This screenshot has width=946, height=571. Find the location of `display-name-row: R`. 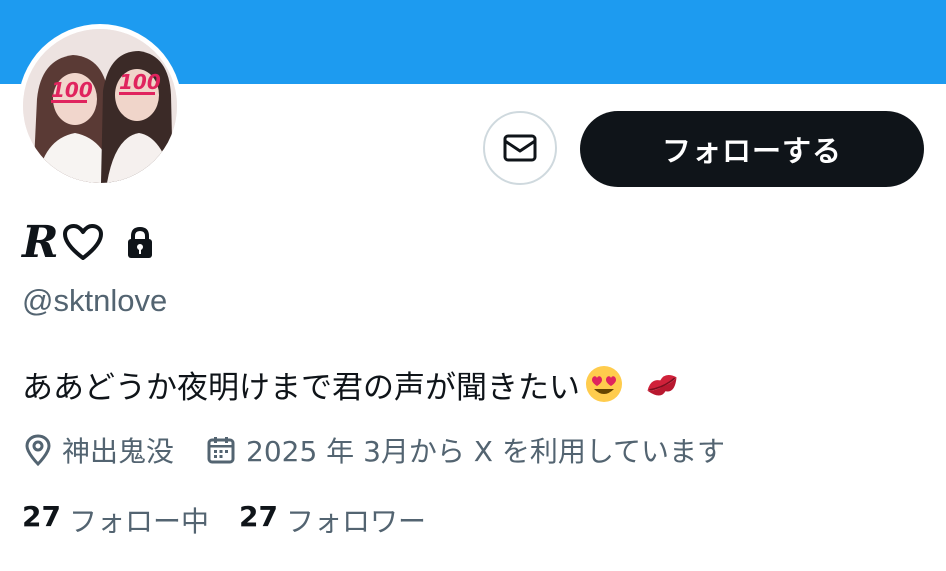

display-name-row: R is located at coordinates (88, 243).